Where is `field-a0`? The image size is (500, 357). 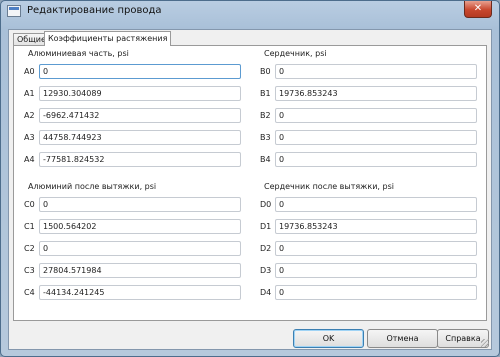 field-a0 is located at coordinates (140, 71).